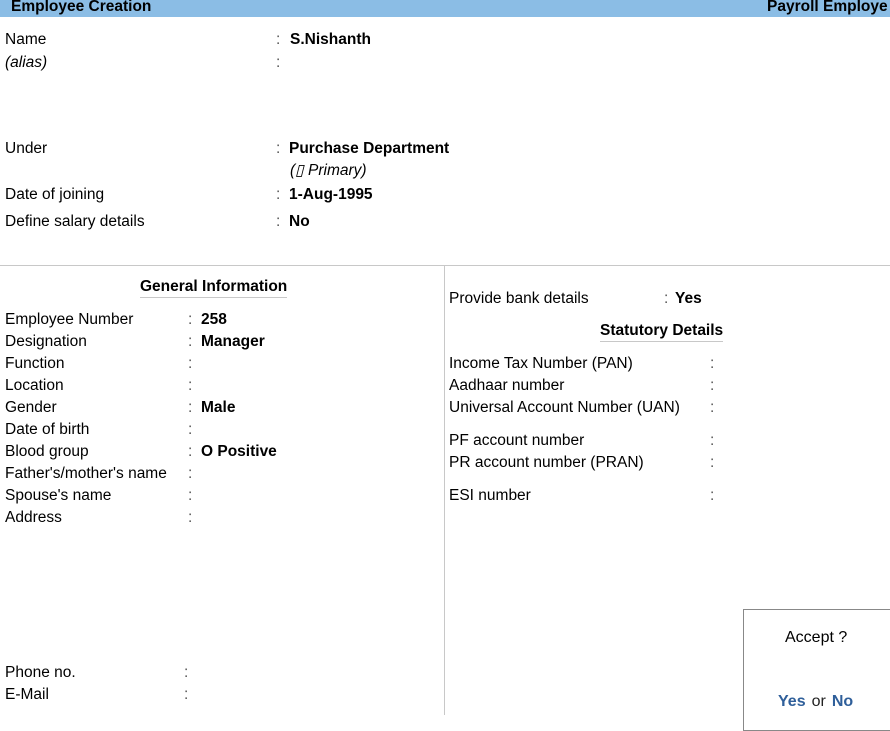  Describe the element at coordinates (34, 385) in the screenshot. I see `location-label: Location` at that location.